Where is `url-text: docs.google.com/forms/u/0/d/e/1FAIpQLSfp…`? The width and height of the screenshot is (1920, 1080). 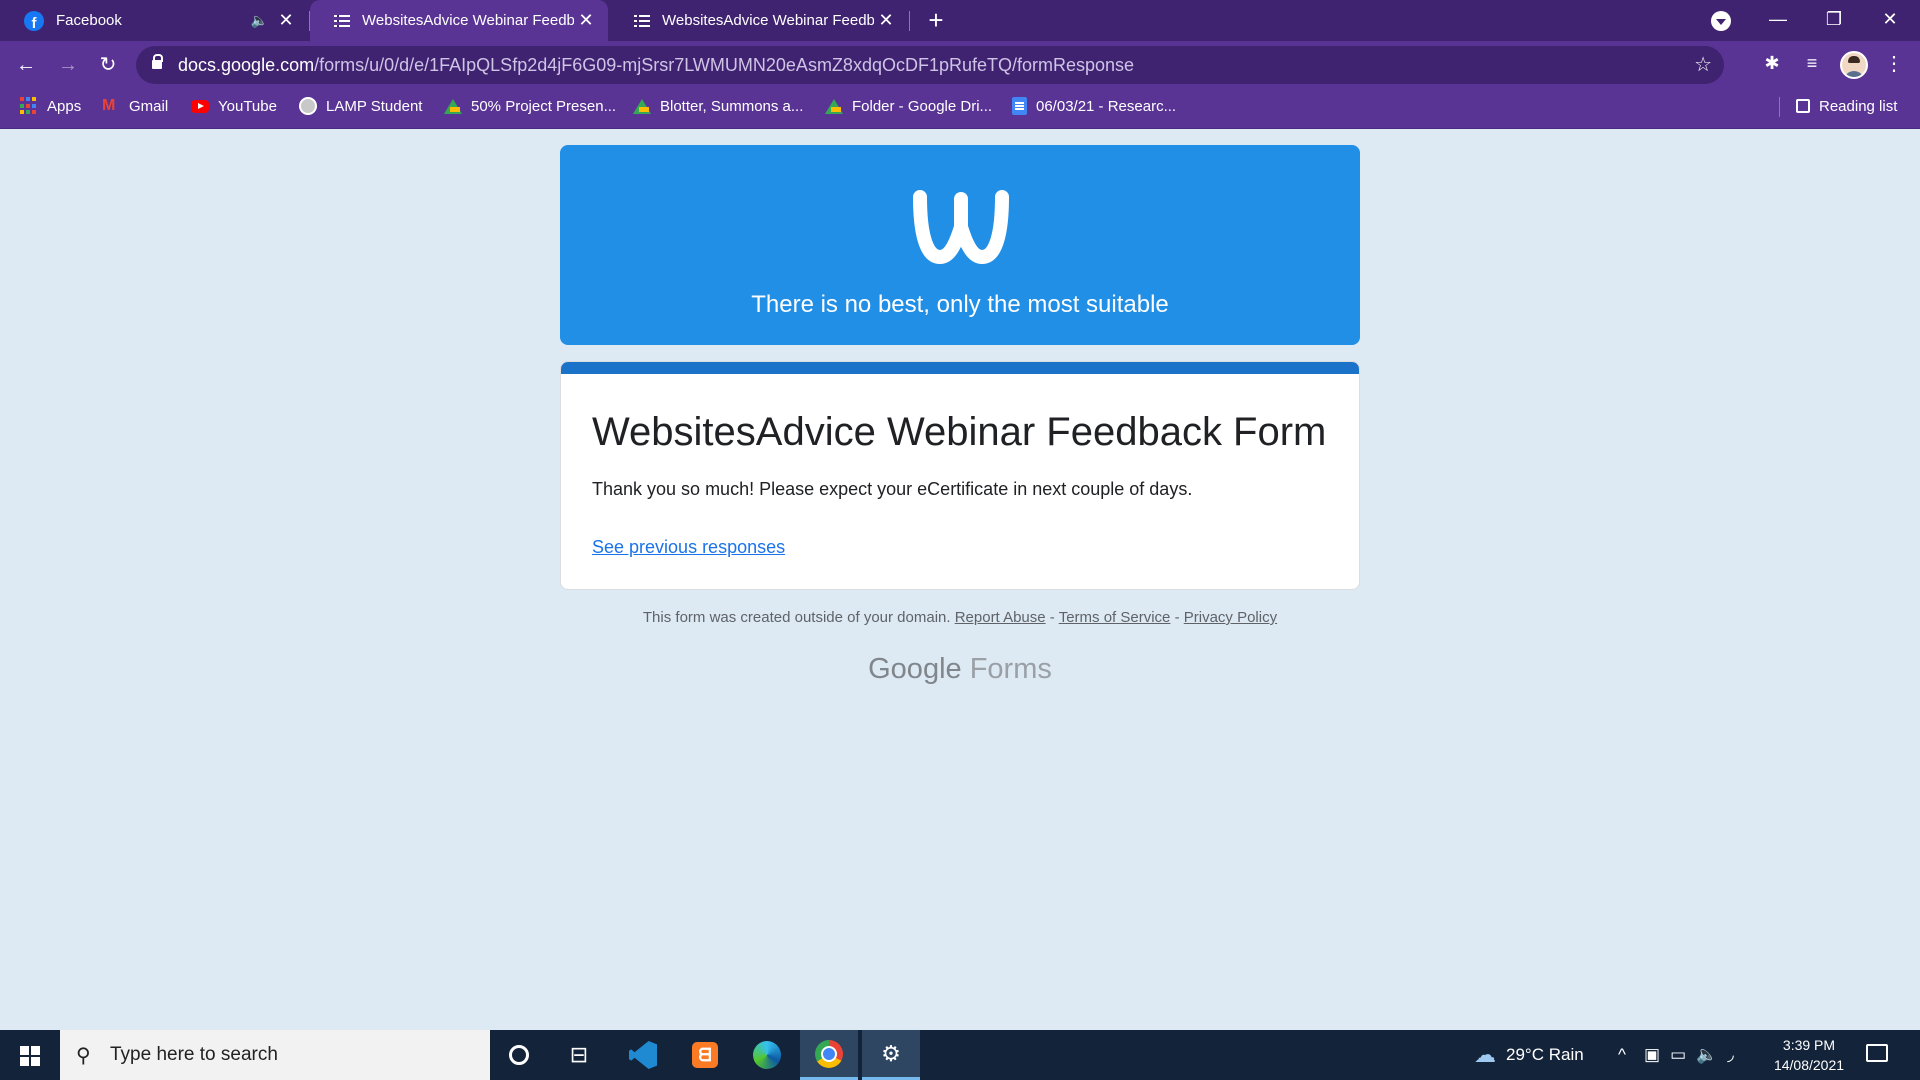
url-text: docs.google.com/forms/u/0/d/e/1FAIpQLSfp… is located at coordinates (656, 65).